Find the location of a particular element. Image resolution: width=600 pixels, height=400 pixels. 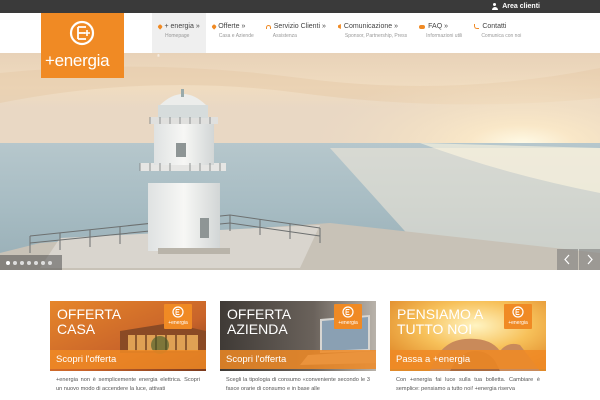

phone-icon is located at coordinates (477, 26).